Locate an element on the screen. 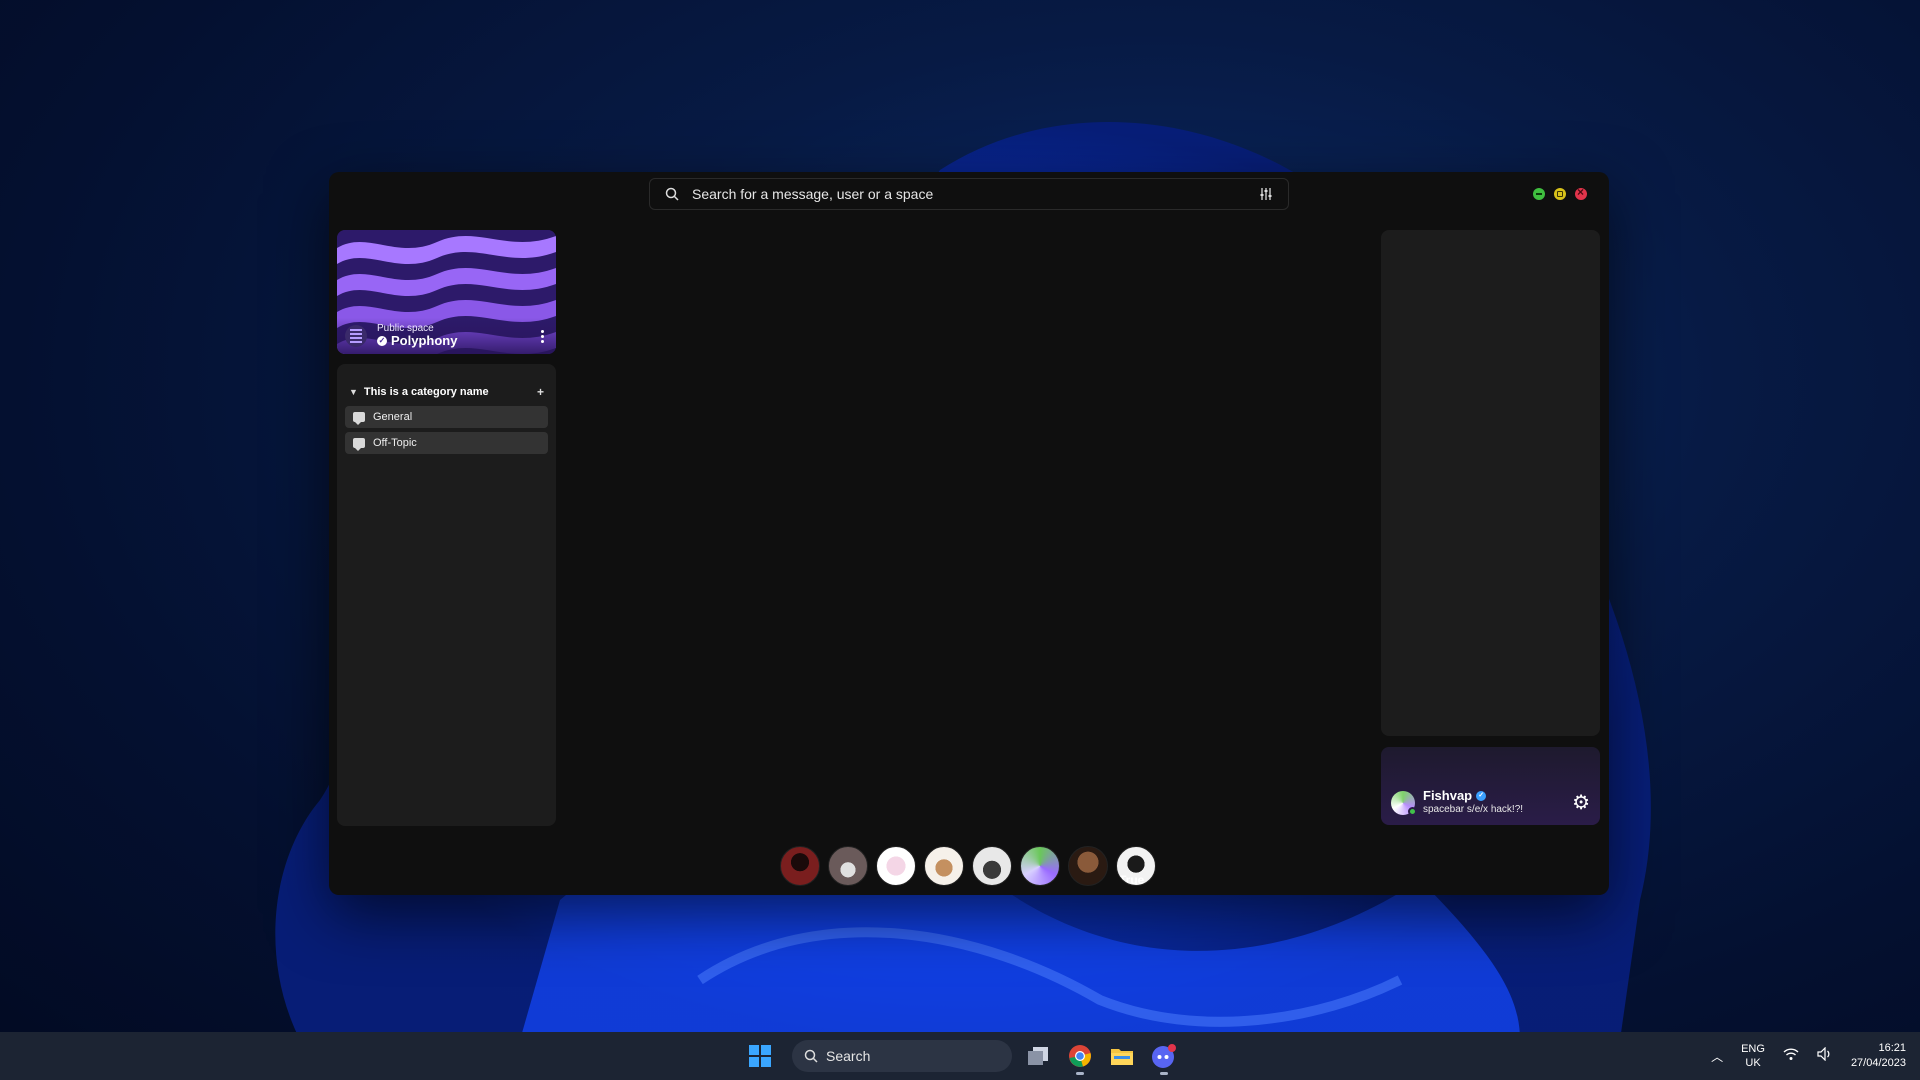 This screenshot has width=1920, height=1080. global-search-bar: Search for a message, user or a space is located at coordinates (969, 194).